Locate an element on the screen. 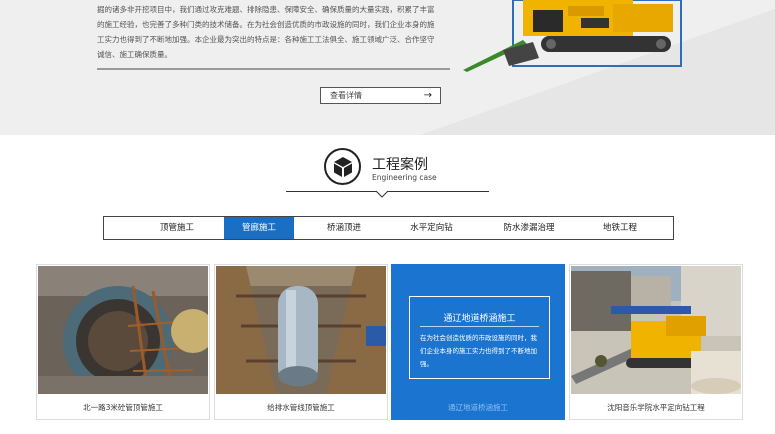 The width and height of the screenshot is (775, 434). section-header: 工程案例 Engineering case is located at coordinates (387, 175).